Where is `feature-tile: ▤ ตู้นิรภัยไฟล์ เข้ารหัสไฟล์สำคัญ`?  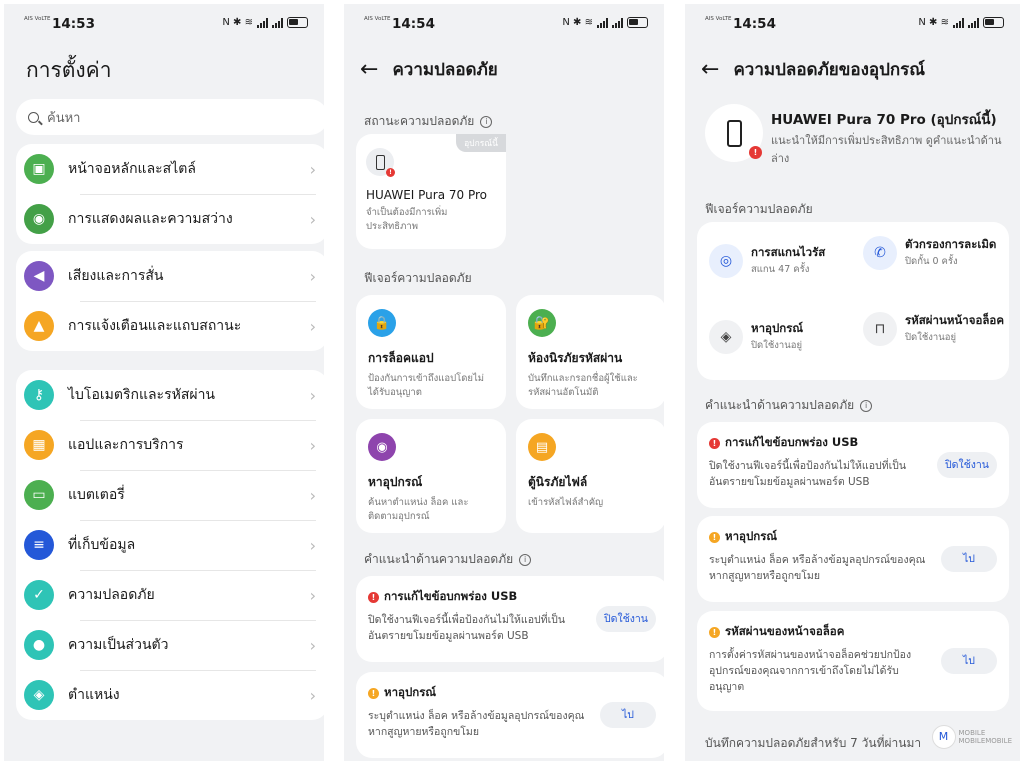
feature-tile: ▤ ตู้นิรภัยไฟล์ เข้ารหัสไฟล์สำคัญ is located at coordinates (590, 476).